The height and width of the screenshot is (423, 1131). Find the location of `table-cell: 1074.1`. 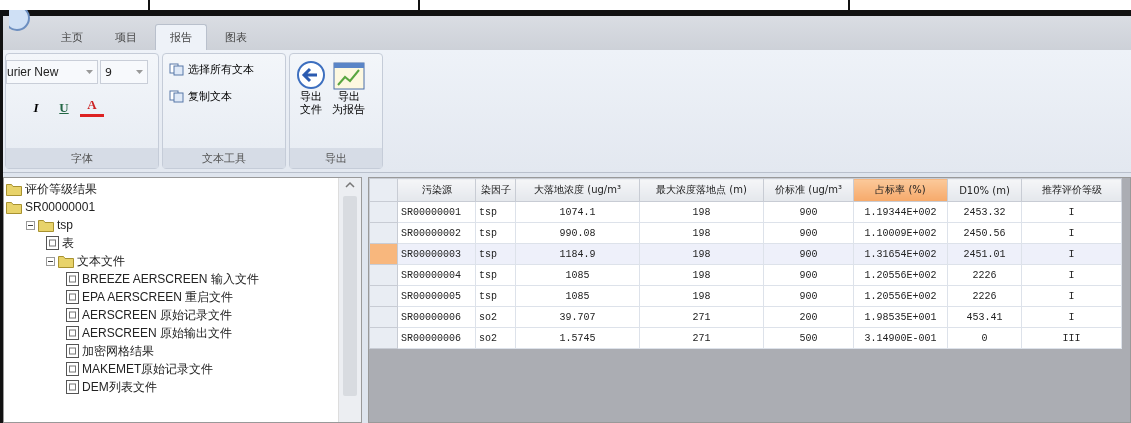

table-cell: 1074.1 is located at coordinates (577, 212).